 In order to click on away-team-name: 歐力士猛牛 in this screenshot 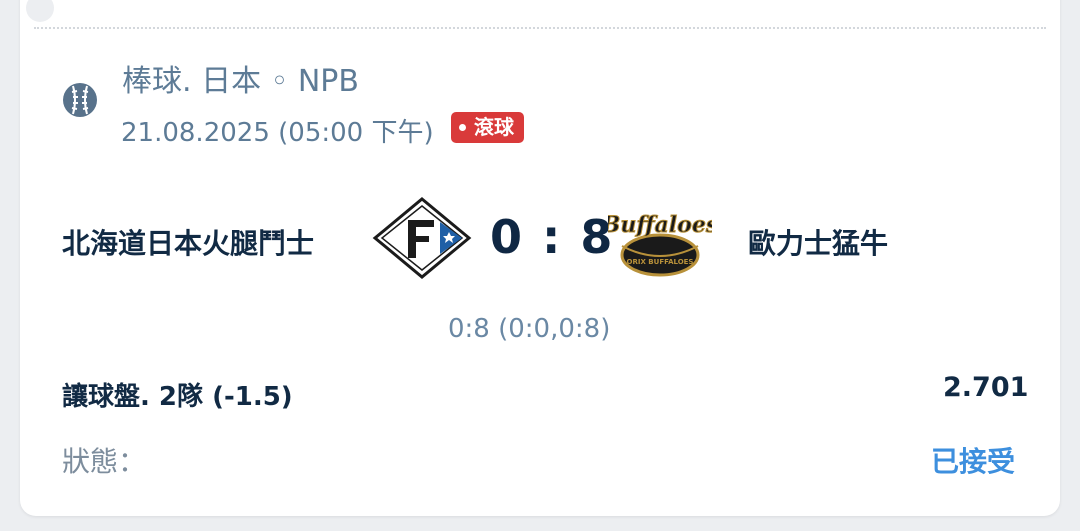, I will do `click(818, 243)`.